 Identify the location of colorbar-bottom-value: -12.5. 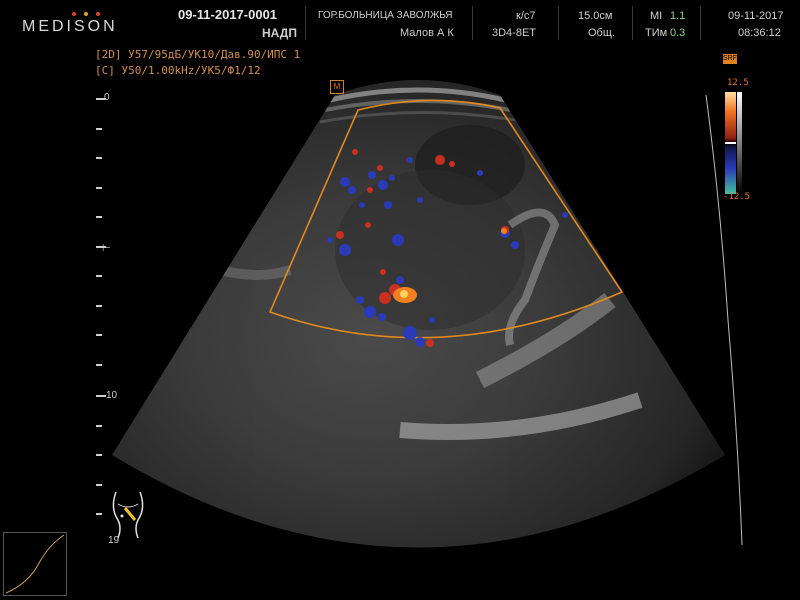
(737, 197).